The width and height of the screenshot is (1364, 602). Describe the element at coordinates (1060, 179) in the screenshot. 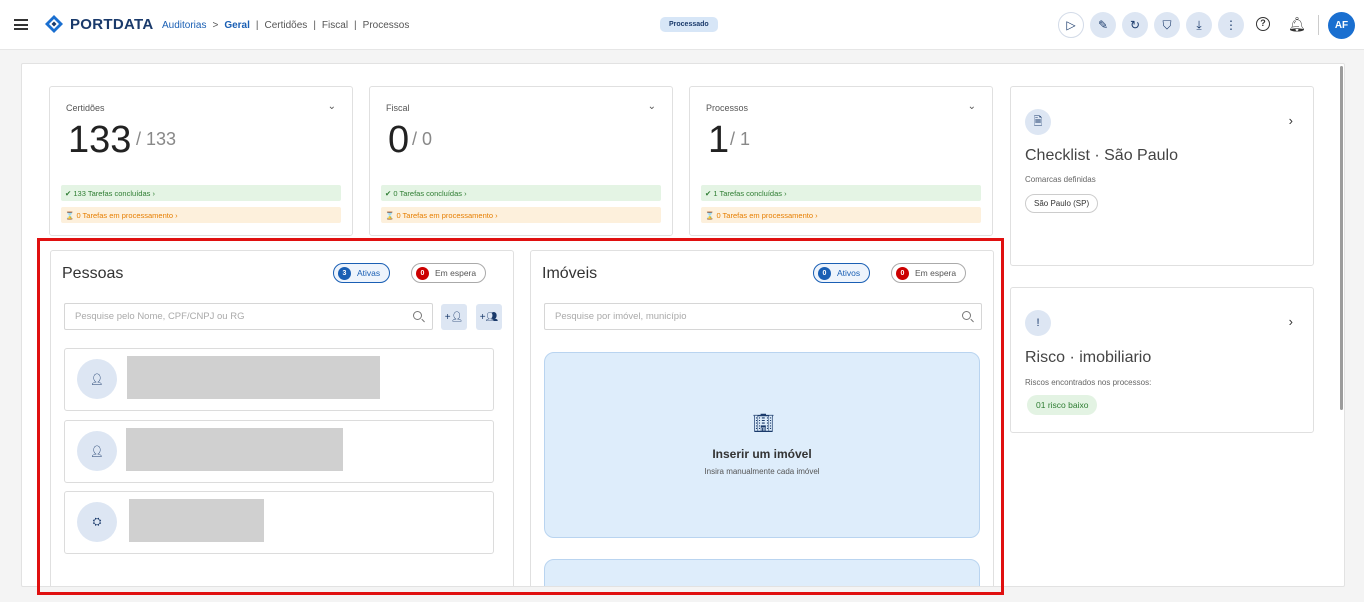

I see `checklist-subtitle: Comarcas definidas` at that location.